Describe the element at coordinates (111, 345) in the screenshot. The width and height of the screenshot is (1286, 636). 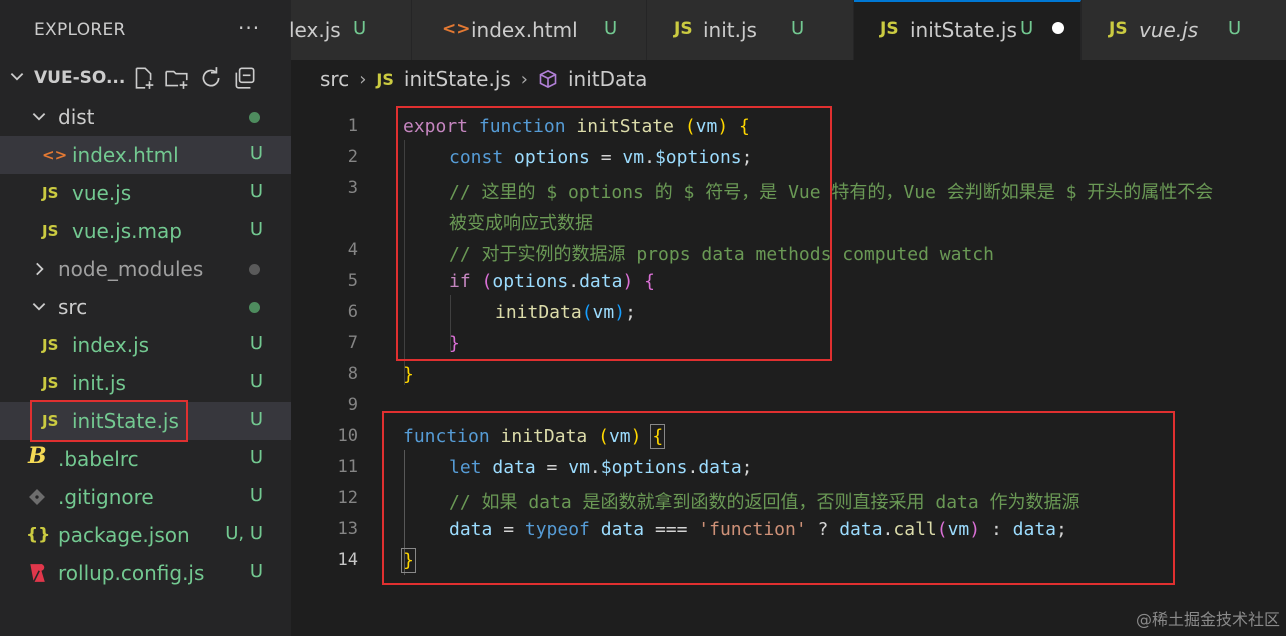
I see `tree-label: index.js` at that location.